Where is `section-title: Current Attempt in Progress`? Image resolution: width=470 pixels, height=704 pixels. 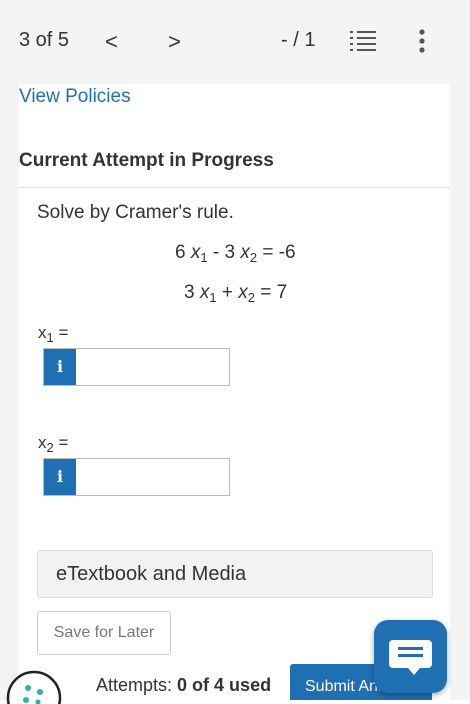
section-title: Current Attempt in Progress is located at coordinates (146, 161).